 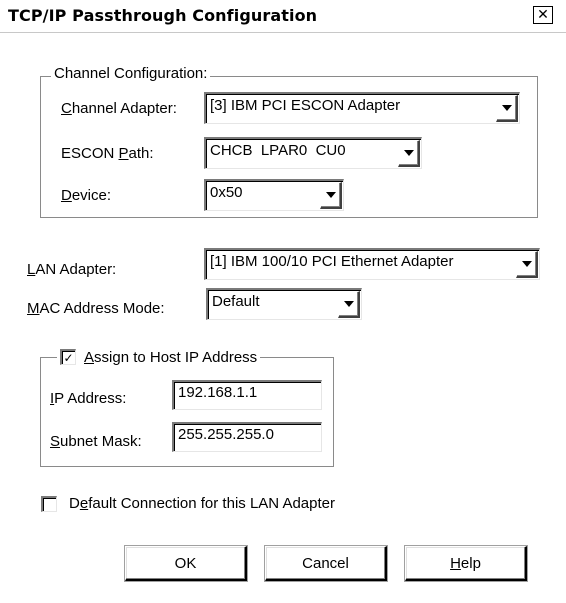 What do you see at coordinates (466, 563) in the screenshot?
I see `help-button: Help` at bounding box center [466, 563].